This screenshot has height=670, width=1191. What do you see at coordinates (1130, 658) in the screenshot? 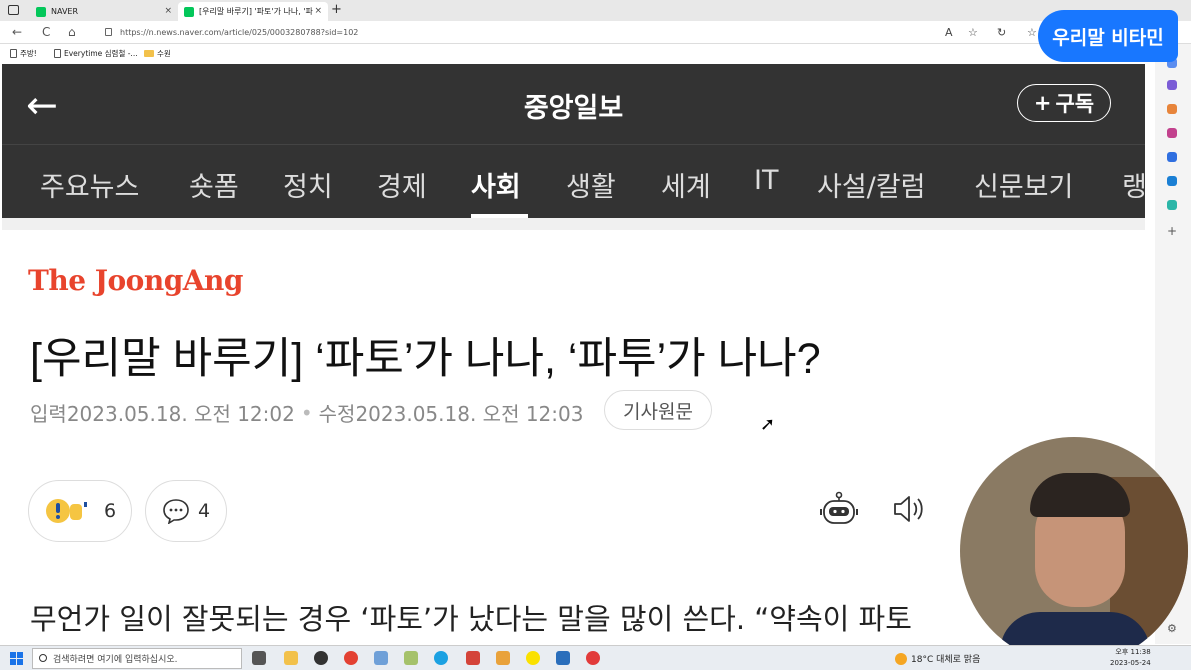
I see `system-clock: 오후 11:38 2023-05-24` at bounding box center [1130, 658].